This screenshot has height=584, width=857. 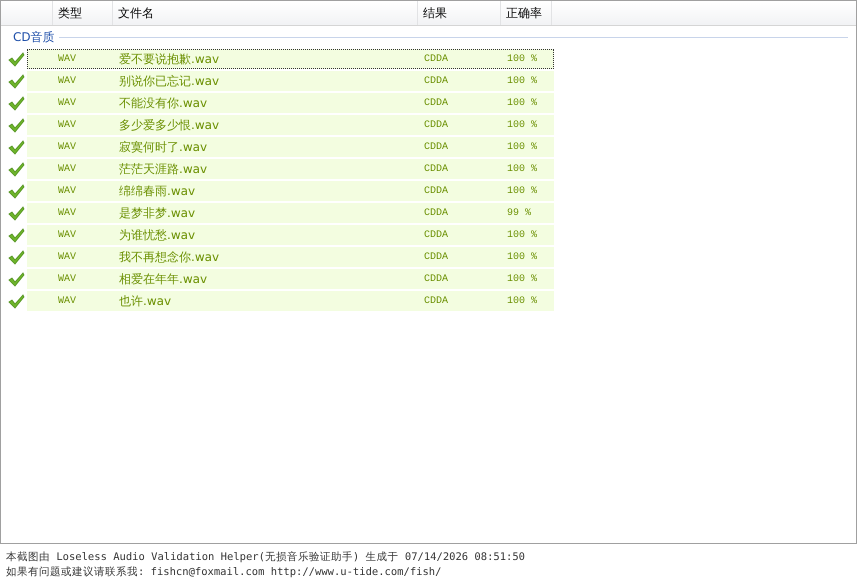 I want to click on file-row: WAV 相爱在年年.wav CDDA 100 %, so click(x=428, y=279).